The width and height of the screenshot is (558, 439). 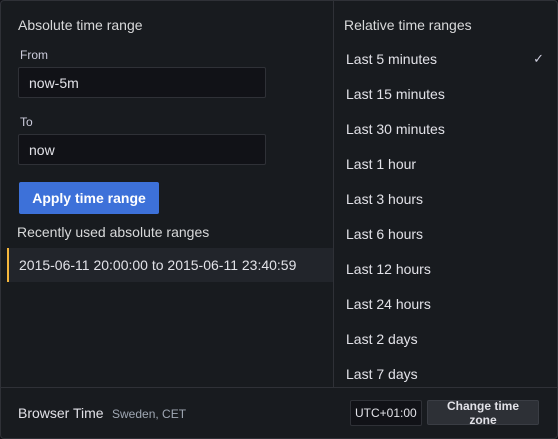 What do you see at coordinates (26, 122) in the screenshot?
I see `to-label: To` at bounding box center [26, 122].